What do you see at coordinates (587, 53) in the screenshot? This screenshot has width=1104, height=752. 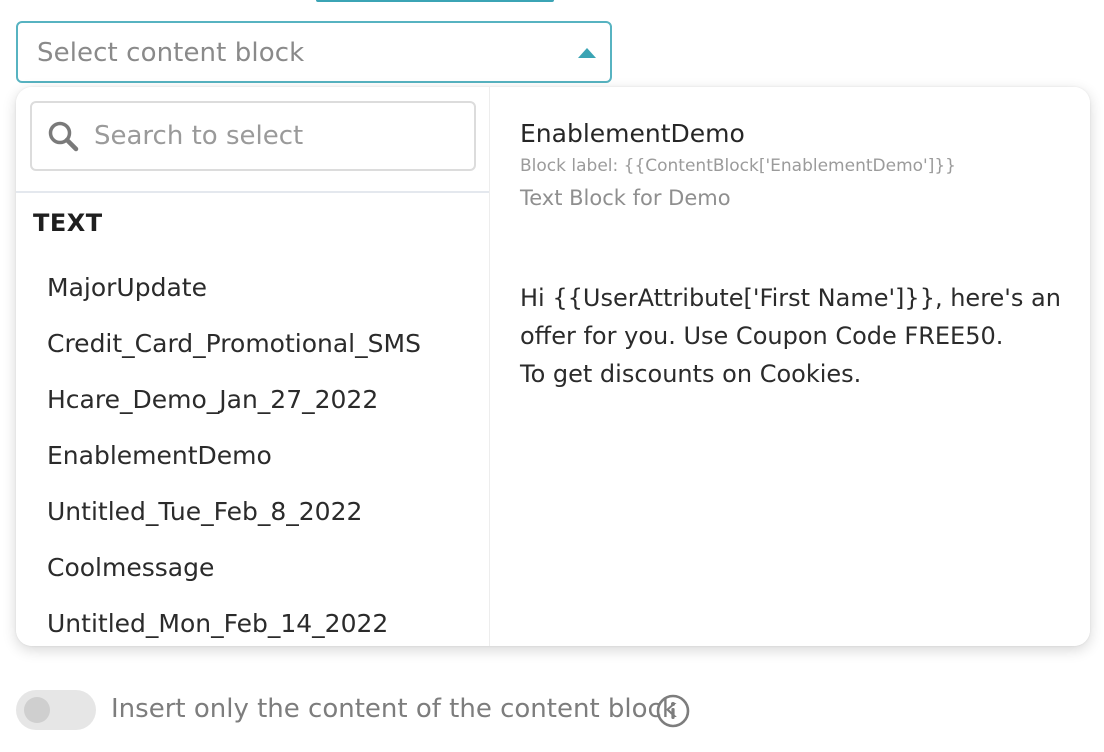 I see `caret-up-icon` at bounding box center [587, 53].